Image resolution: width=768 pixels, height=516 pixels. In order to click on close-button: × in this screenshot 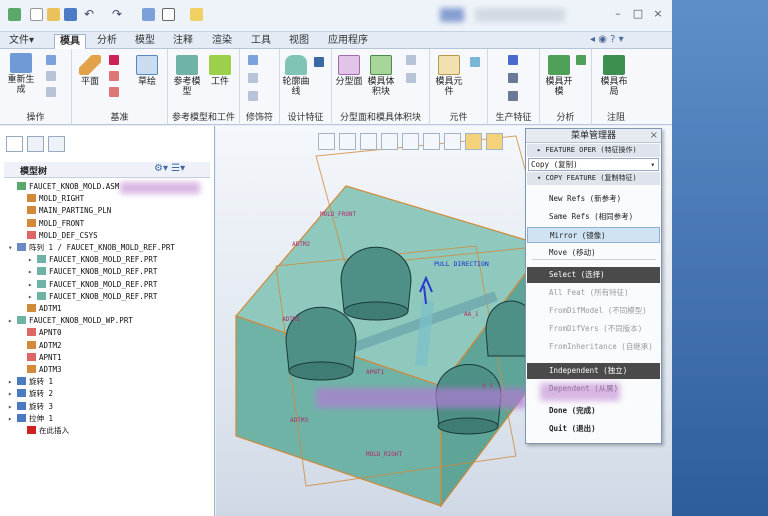, I will do `click(658, 14)`.